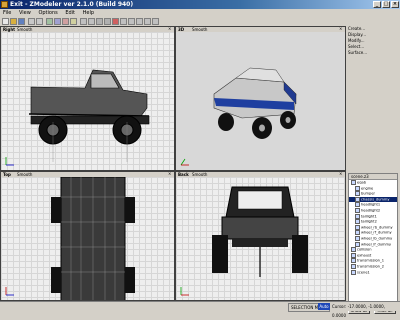  I want to click on scene-tree-label: collision, so click(364, 249).